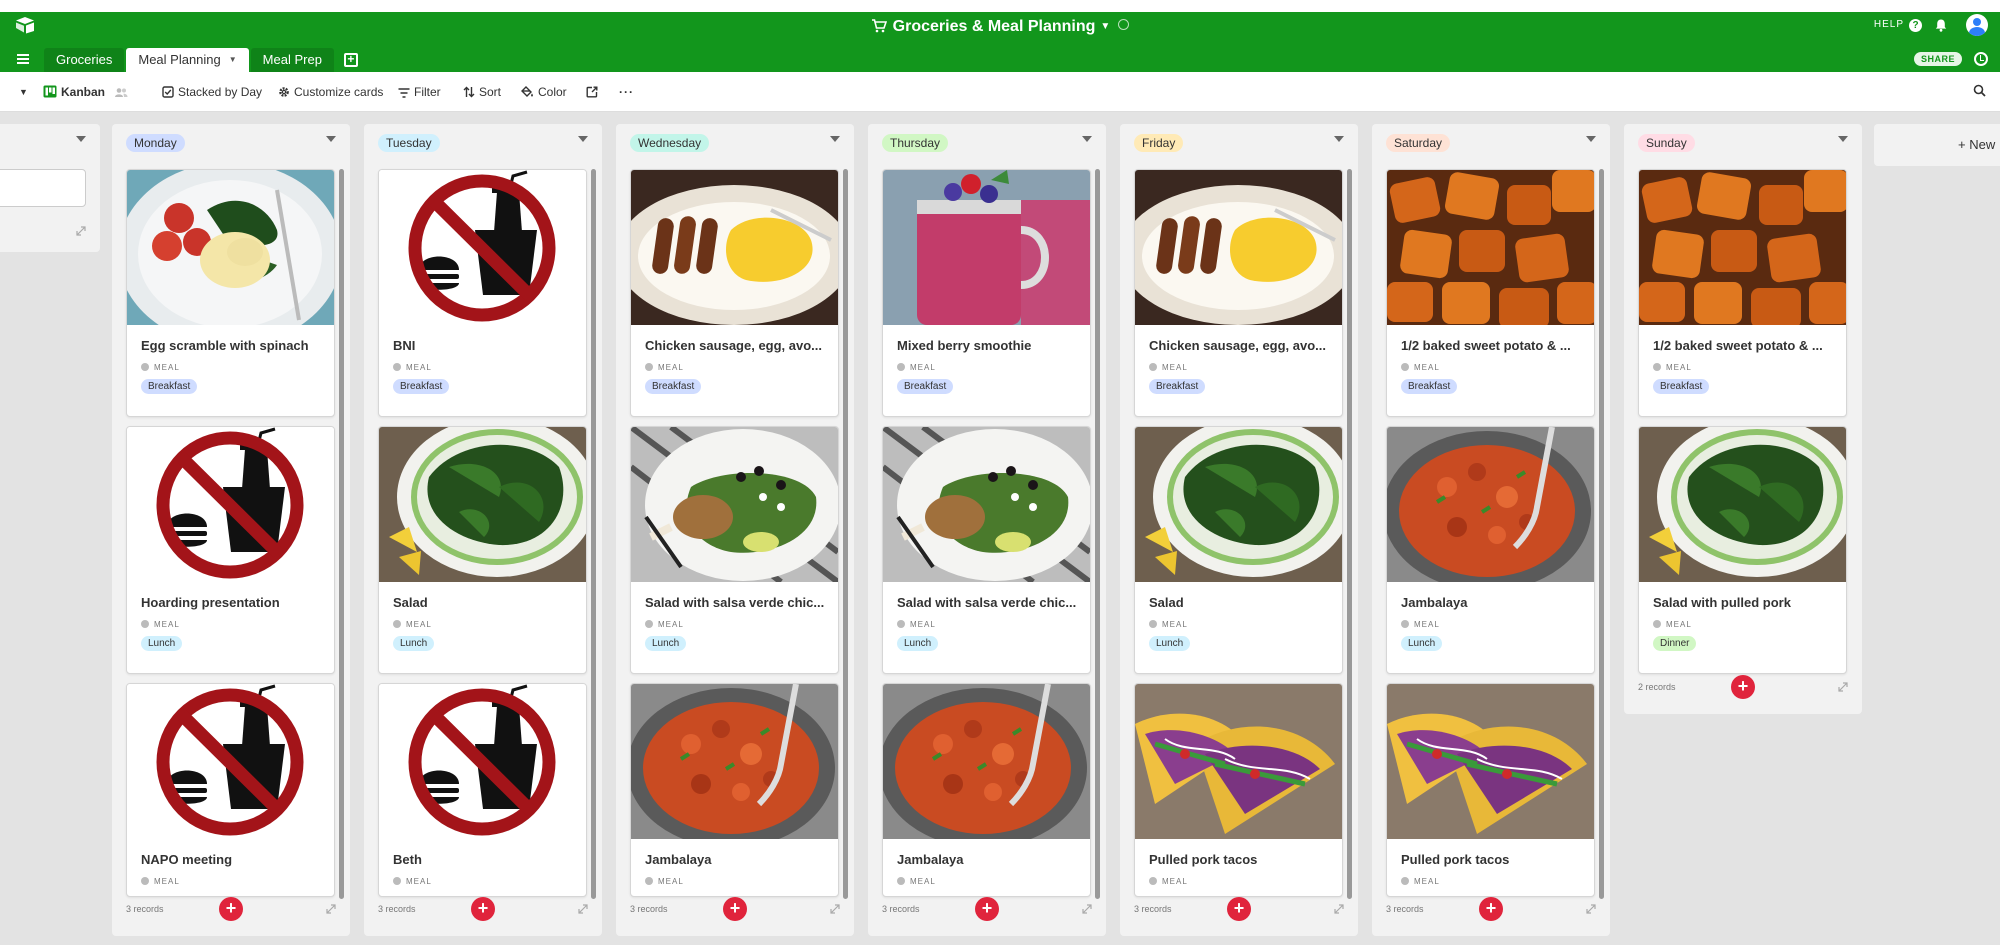  What do you see at coordinates (23, 92) in the screenshot?
I see `views-toggle-icon: ▼` at bounding box center [23, 92].